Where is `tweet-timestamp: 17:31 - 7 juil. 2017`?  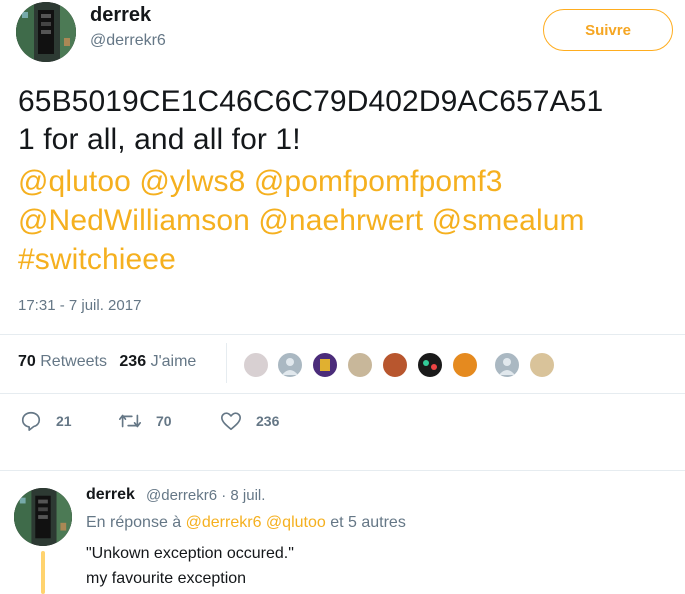 tweet-timestamp: 17:31 - 7 juil. 2017 is located at coordinates (79, 305).